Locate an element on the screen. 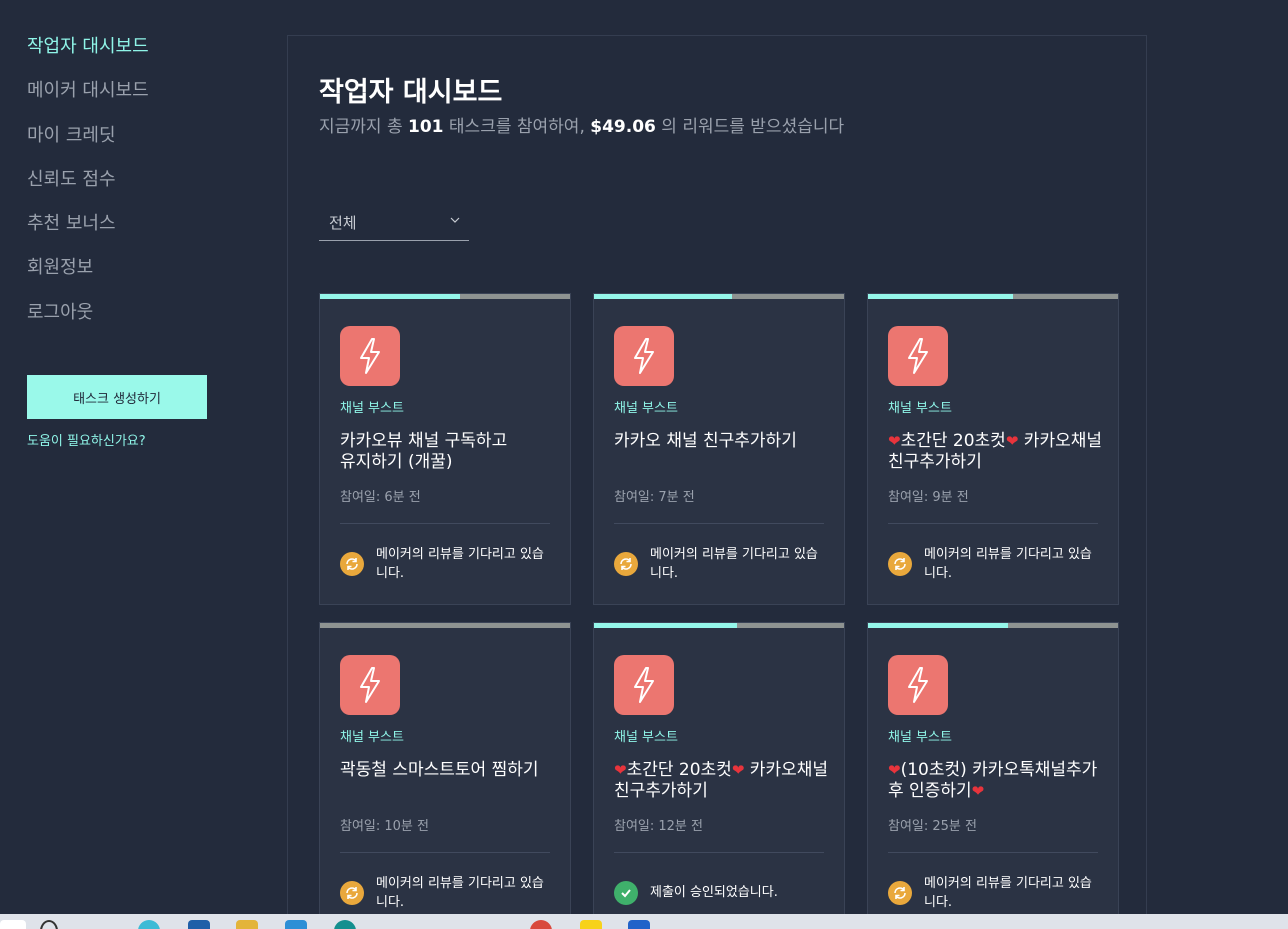  task-date: 참여일: 6분 전 is located at coordinates (380, 497).